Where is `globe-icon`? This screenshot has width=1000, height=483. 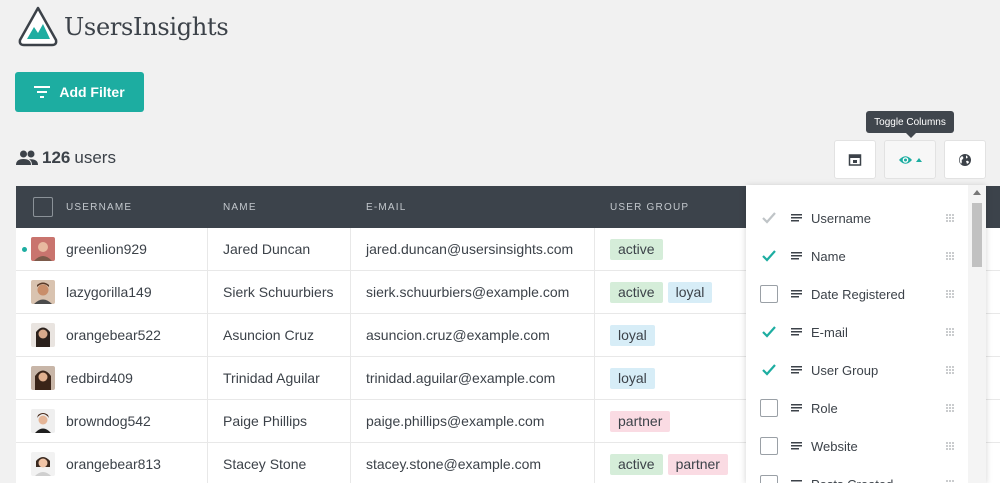
globe-icon is located at coordinates (965, 159).